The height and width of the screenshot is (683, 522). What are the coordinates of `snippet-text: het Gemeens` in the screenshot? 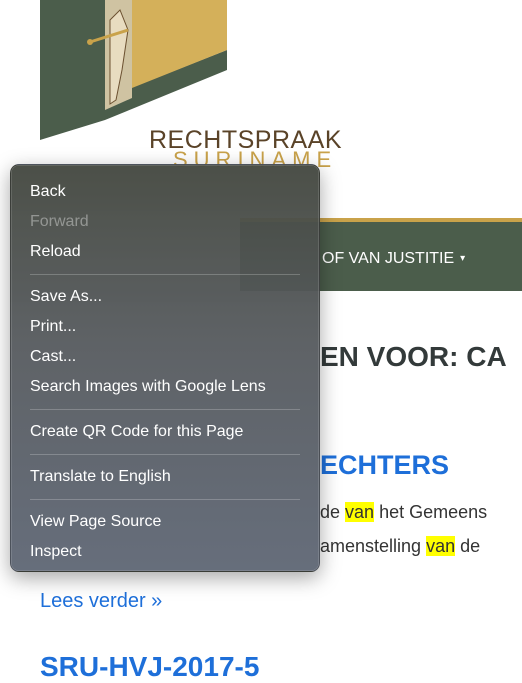 It's located at (431, 512).